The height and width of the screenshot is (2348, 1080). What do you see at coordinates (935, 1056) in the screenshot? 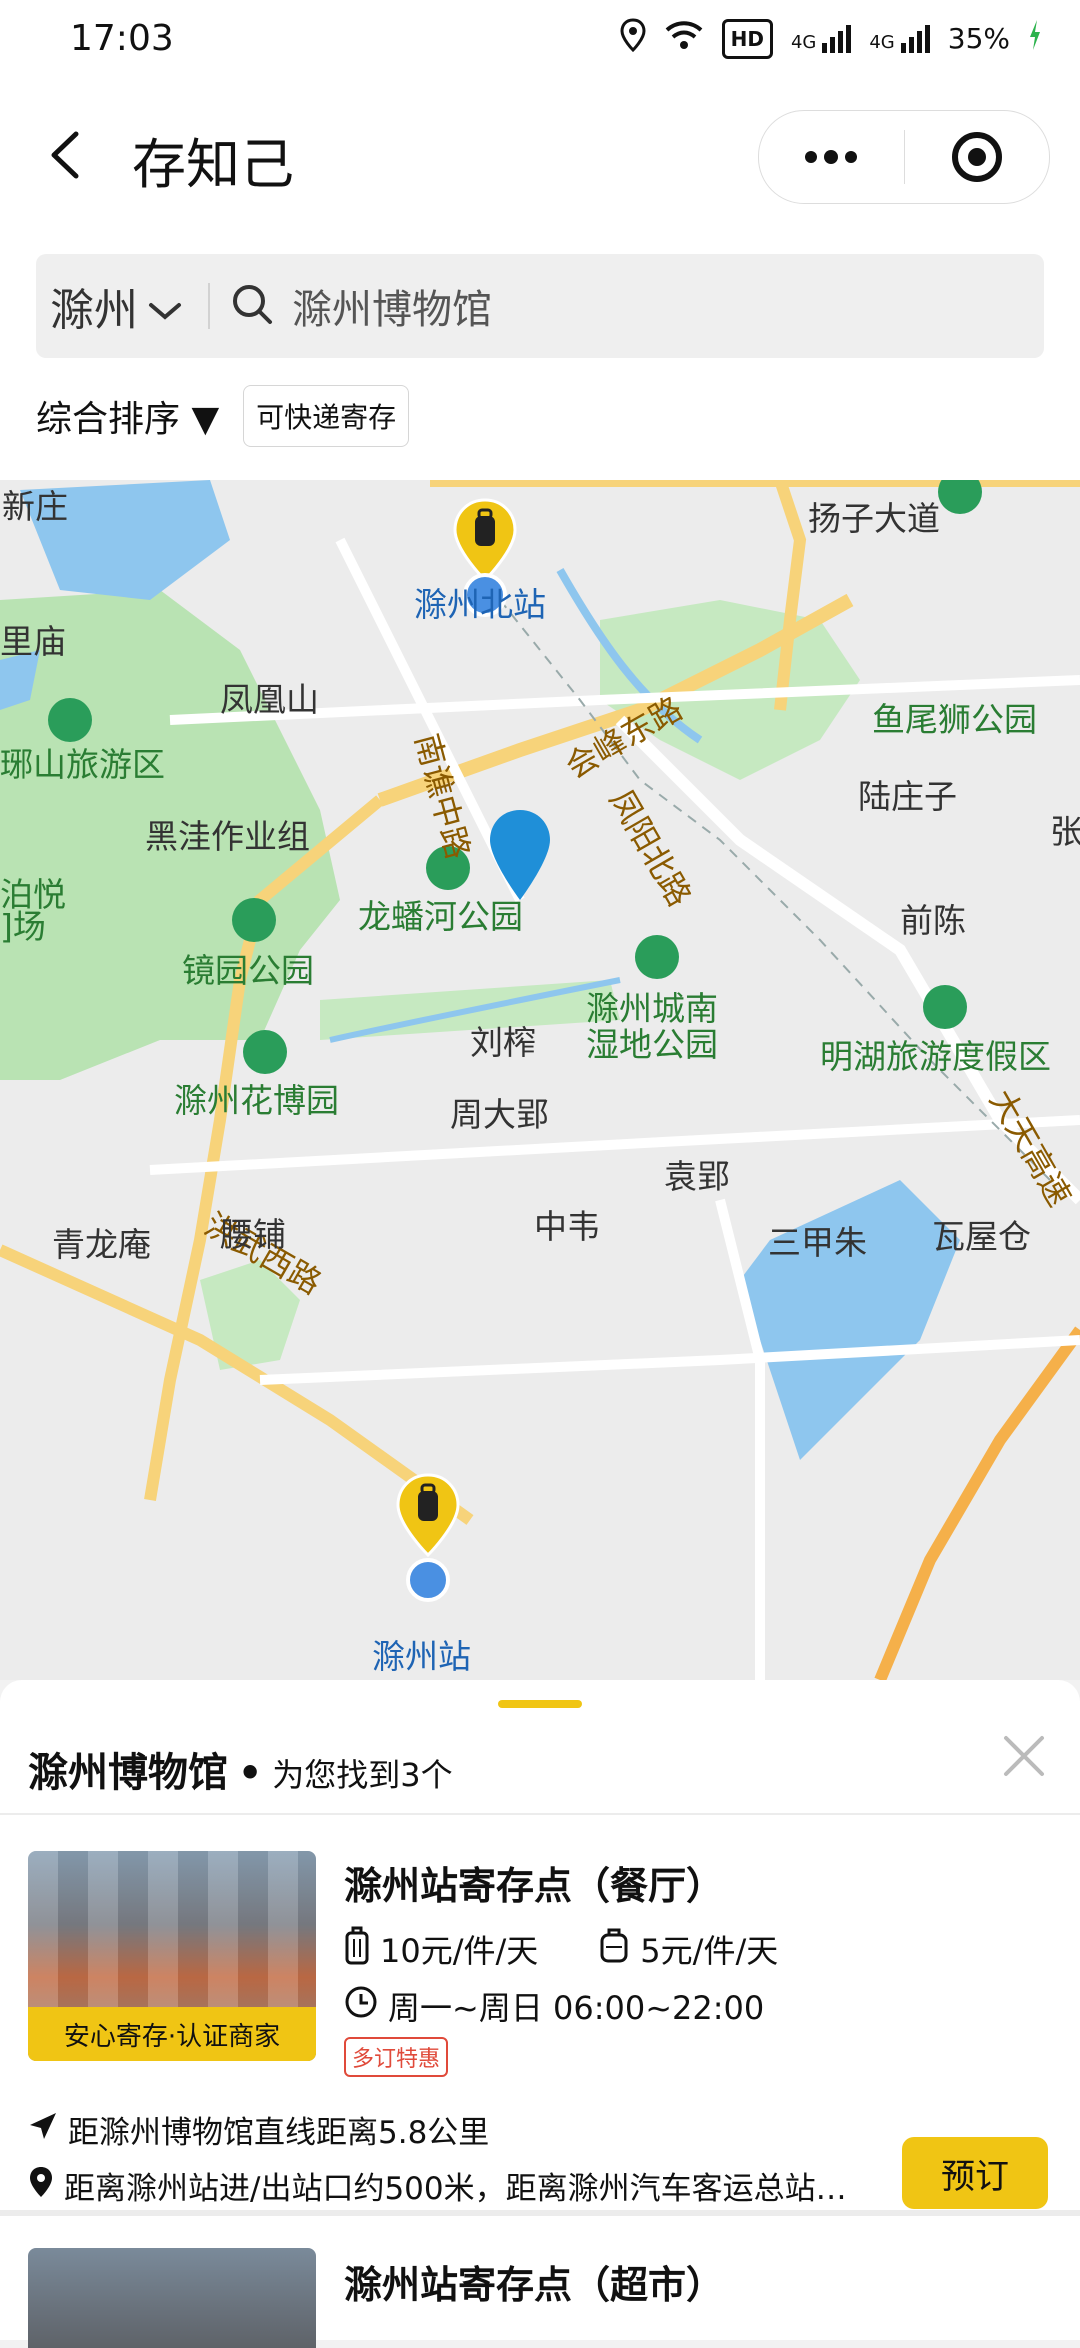
I see `map-label: 明湖旅游度假区` at bounding box center [935, 1056].